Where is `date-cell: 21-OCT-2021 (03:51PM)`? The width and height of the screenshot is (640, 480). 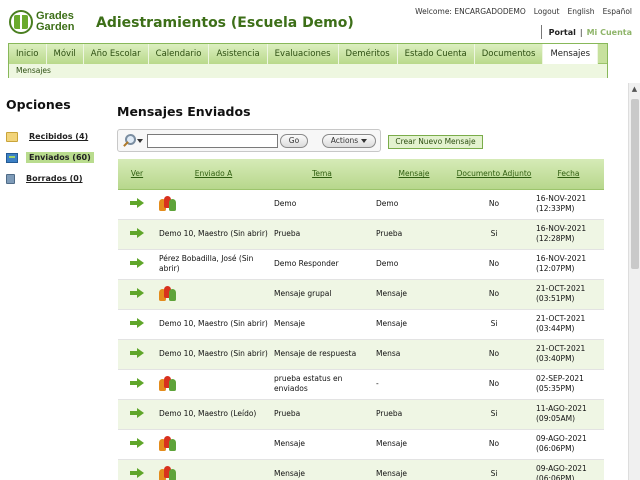
date-cell: 21-OCT-2021 (03:51PM) is located at coordinates (568, 294).